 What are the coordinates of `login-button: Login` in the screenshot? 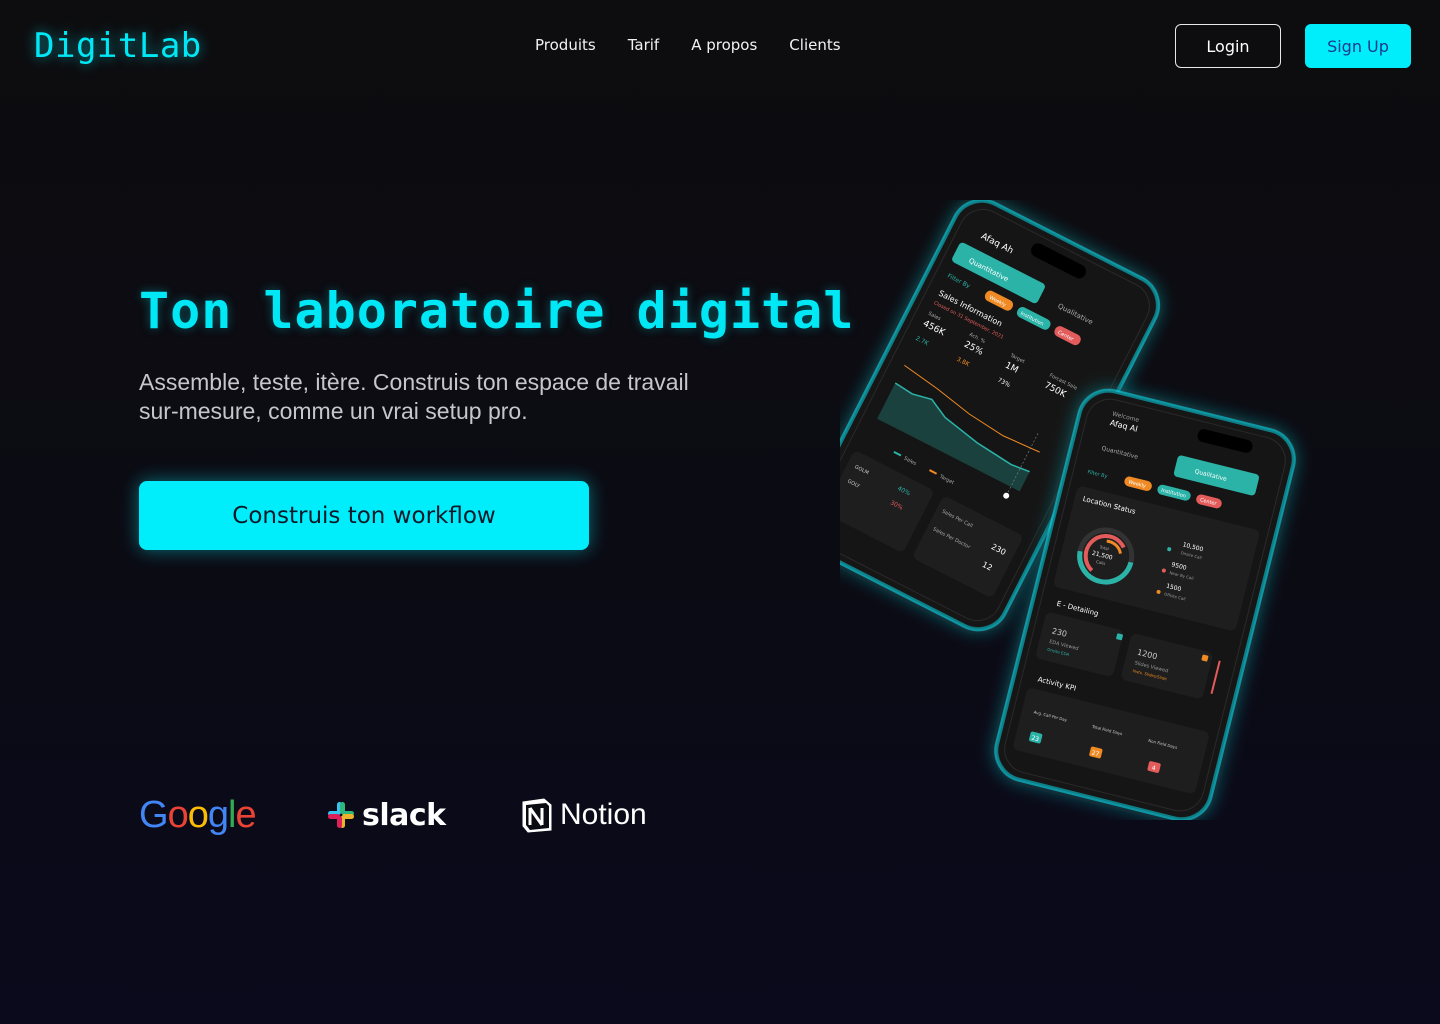 It's located at (1228, 46).